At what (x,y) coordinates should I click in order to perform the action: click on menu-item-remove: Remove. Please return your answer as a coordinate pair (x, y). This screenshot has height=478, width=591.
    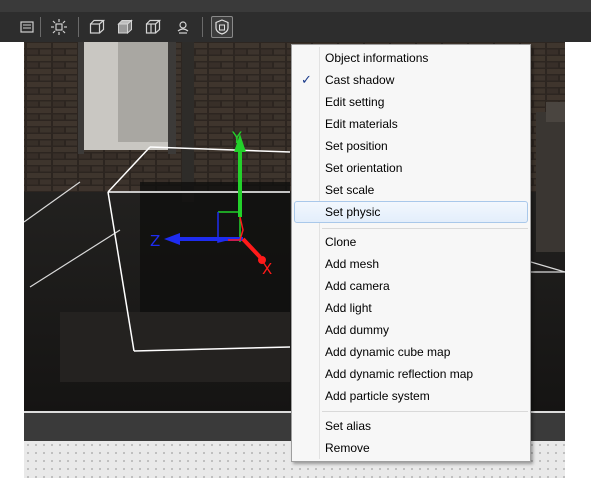
    Looking at the image, I should click on (411, 448).